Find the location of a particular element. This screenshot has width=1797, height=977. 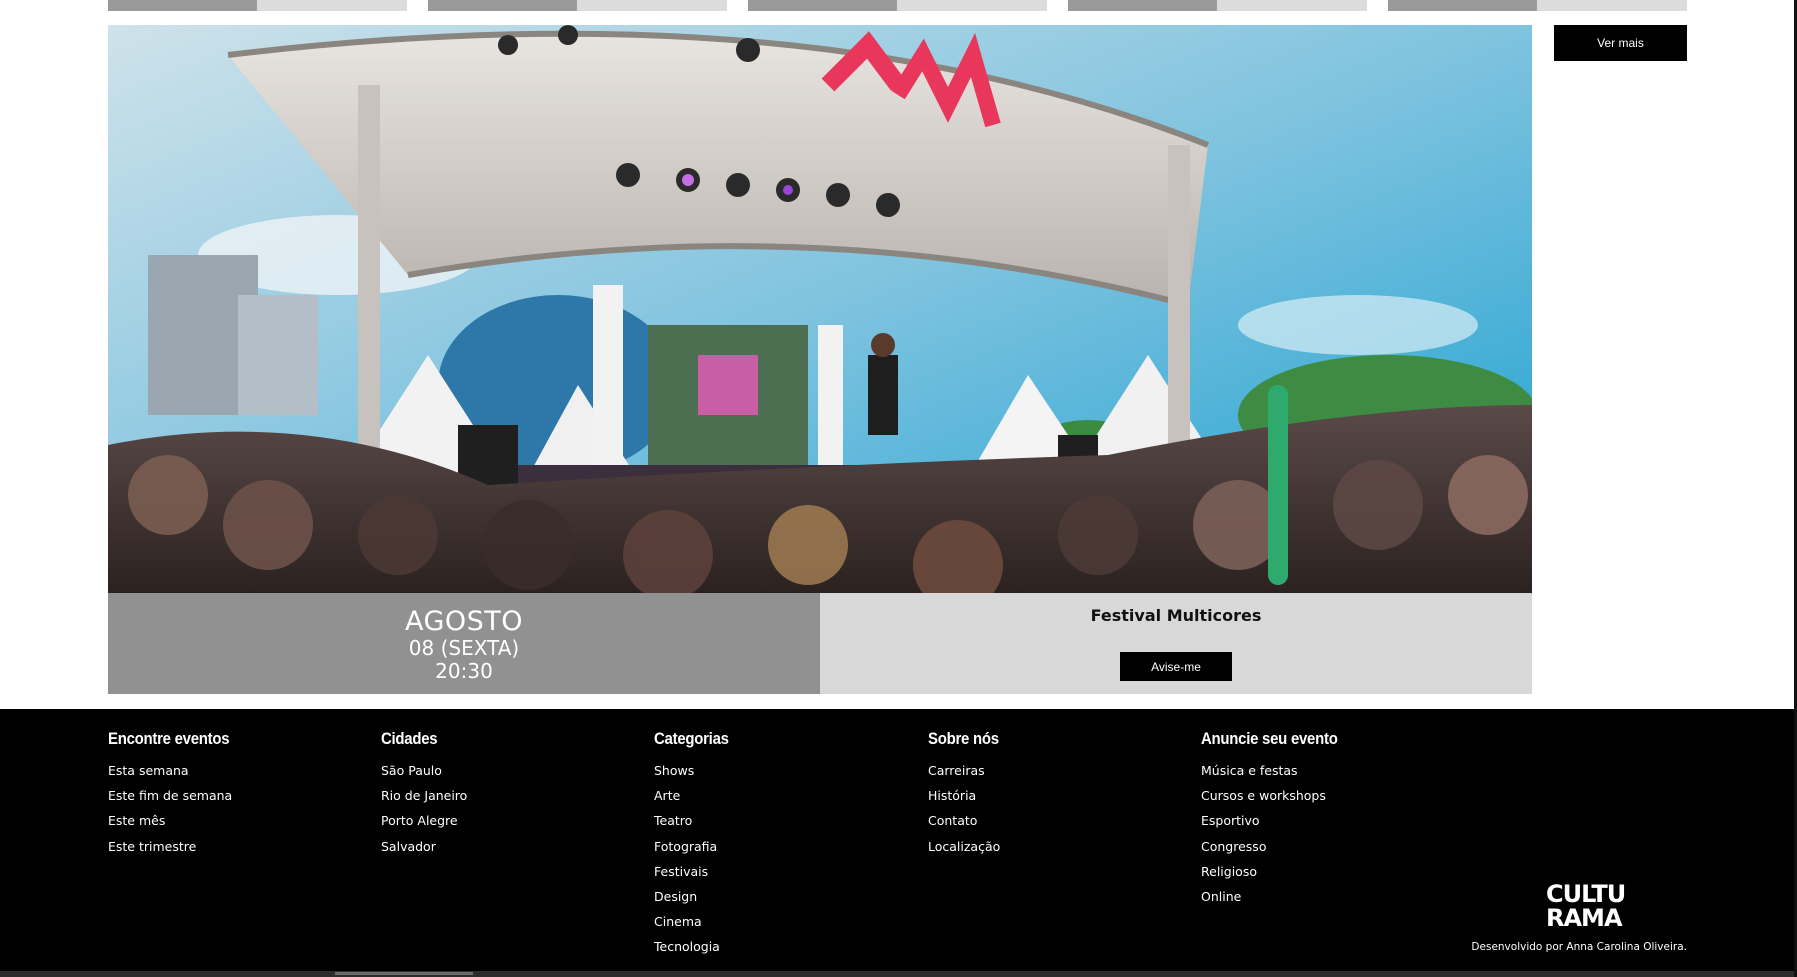

notify-me-button: Avise-me is located at coordinates (1176, 666).